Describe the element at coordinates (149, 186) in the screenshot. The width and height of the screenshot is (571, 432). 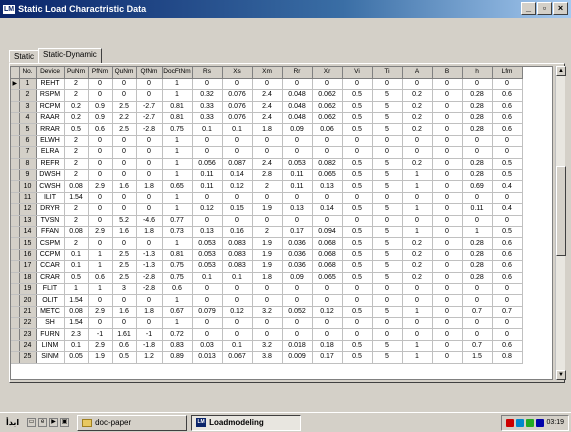
I see `table-cell: 1.8` at that location.